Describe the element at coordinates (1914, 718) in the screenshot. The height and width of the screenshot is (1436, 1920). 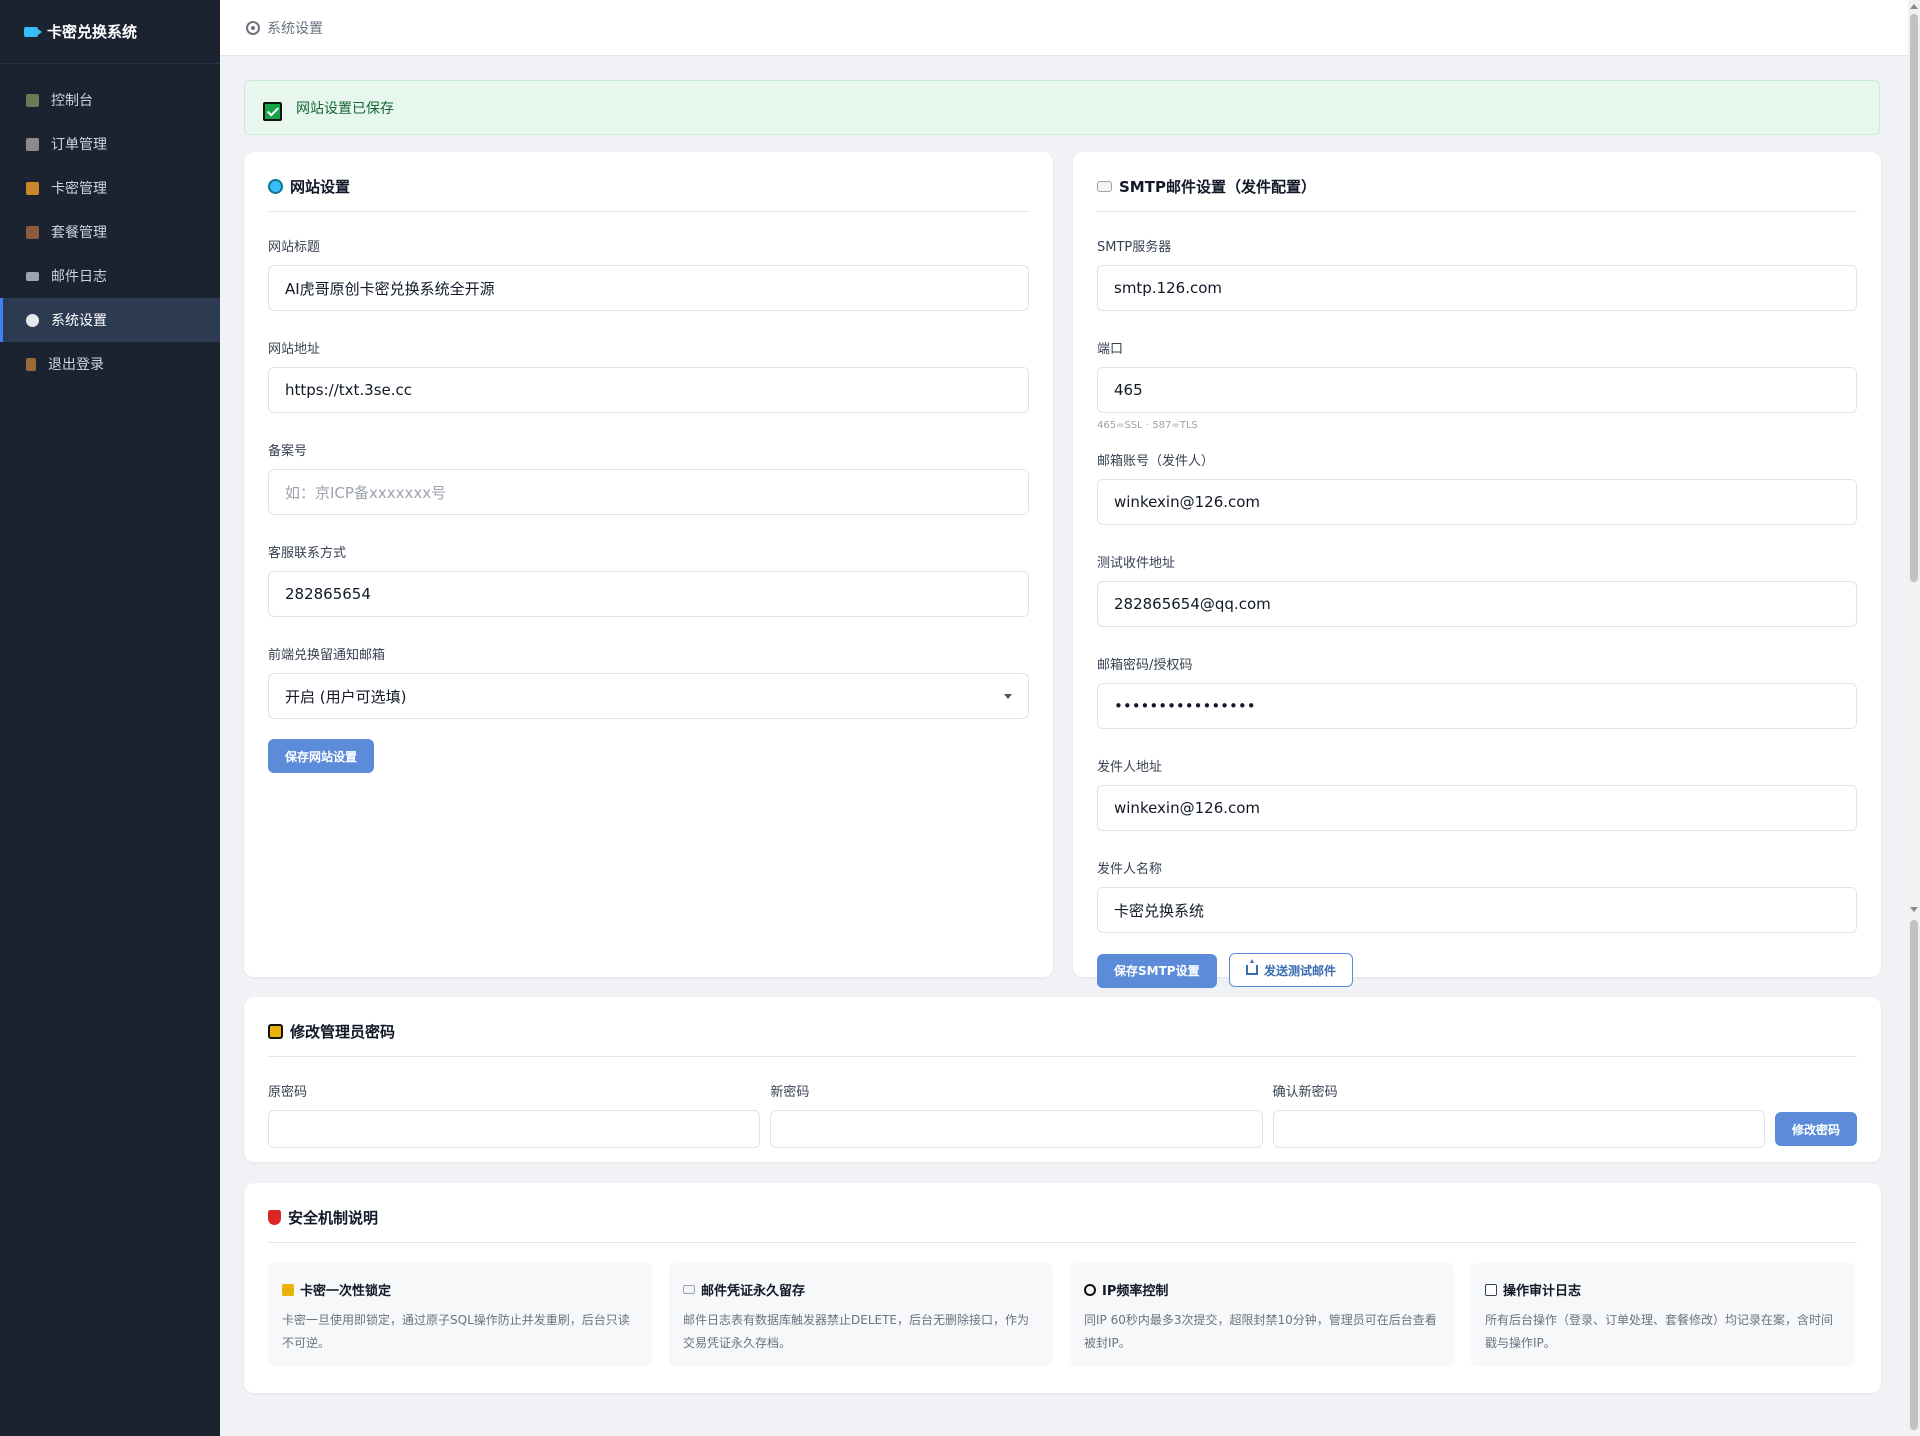
I see `scrollbar` at that location.